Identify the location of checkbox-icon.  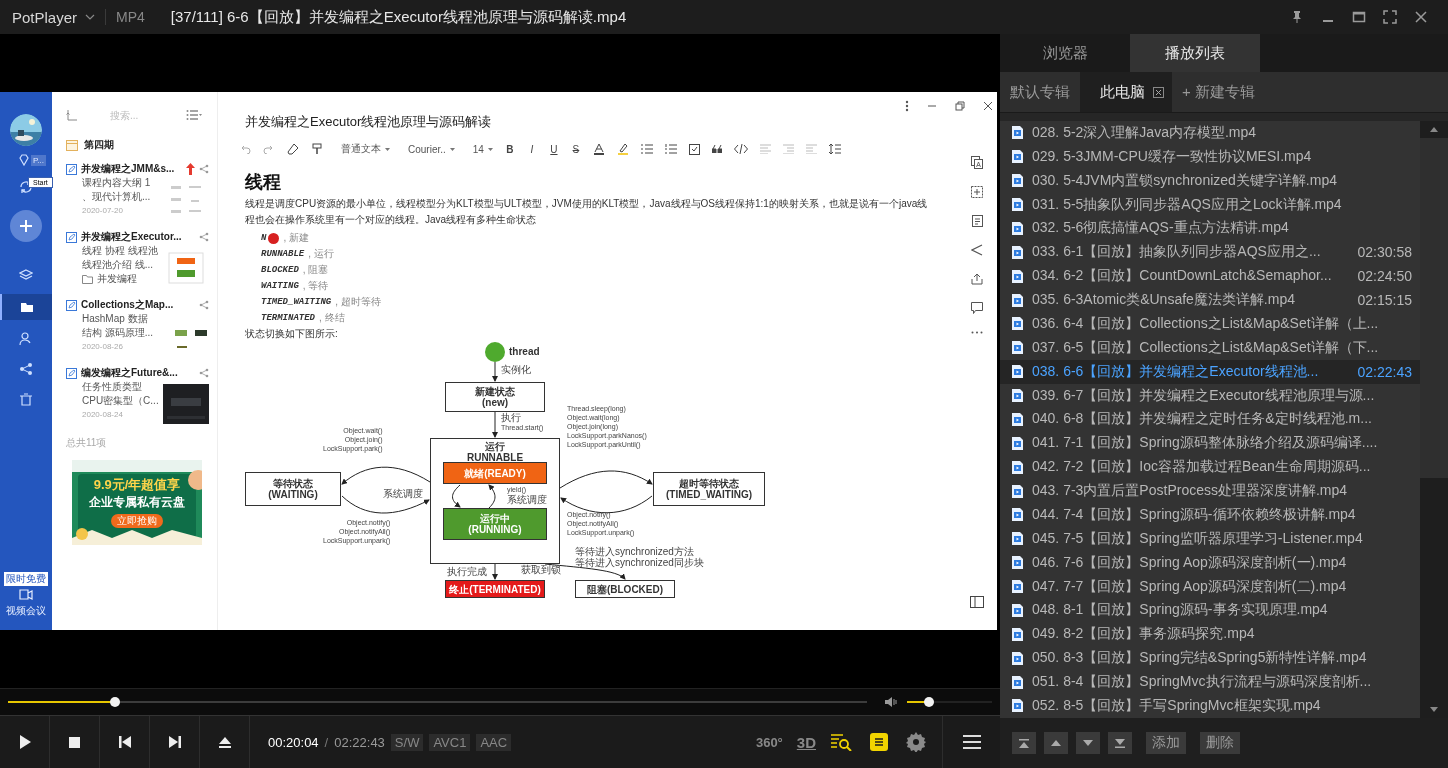
(694, 149).